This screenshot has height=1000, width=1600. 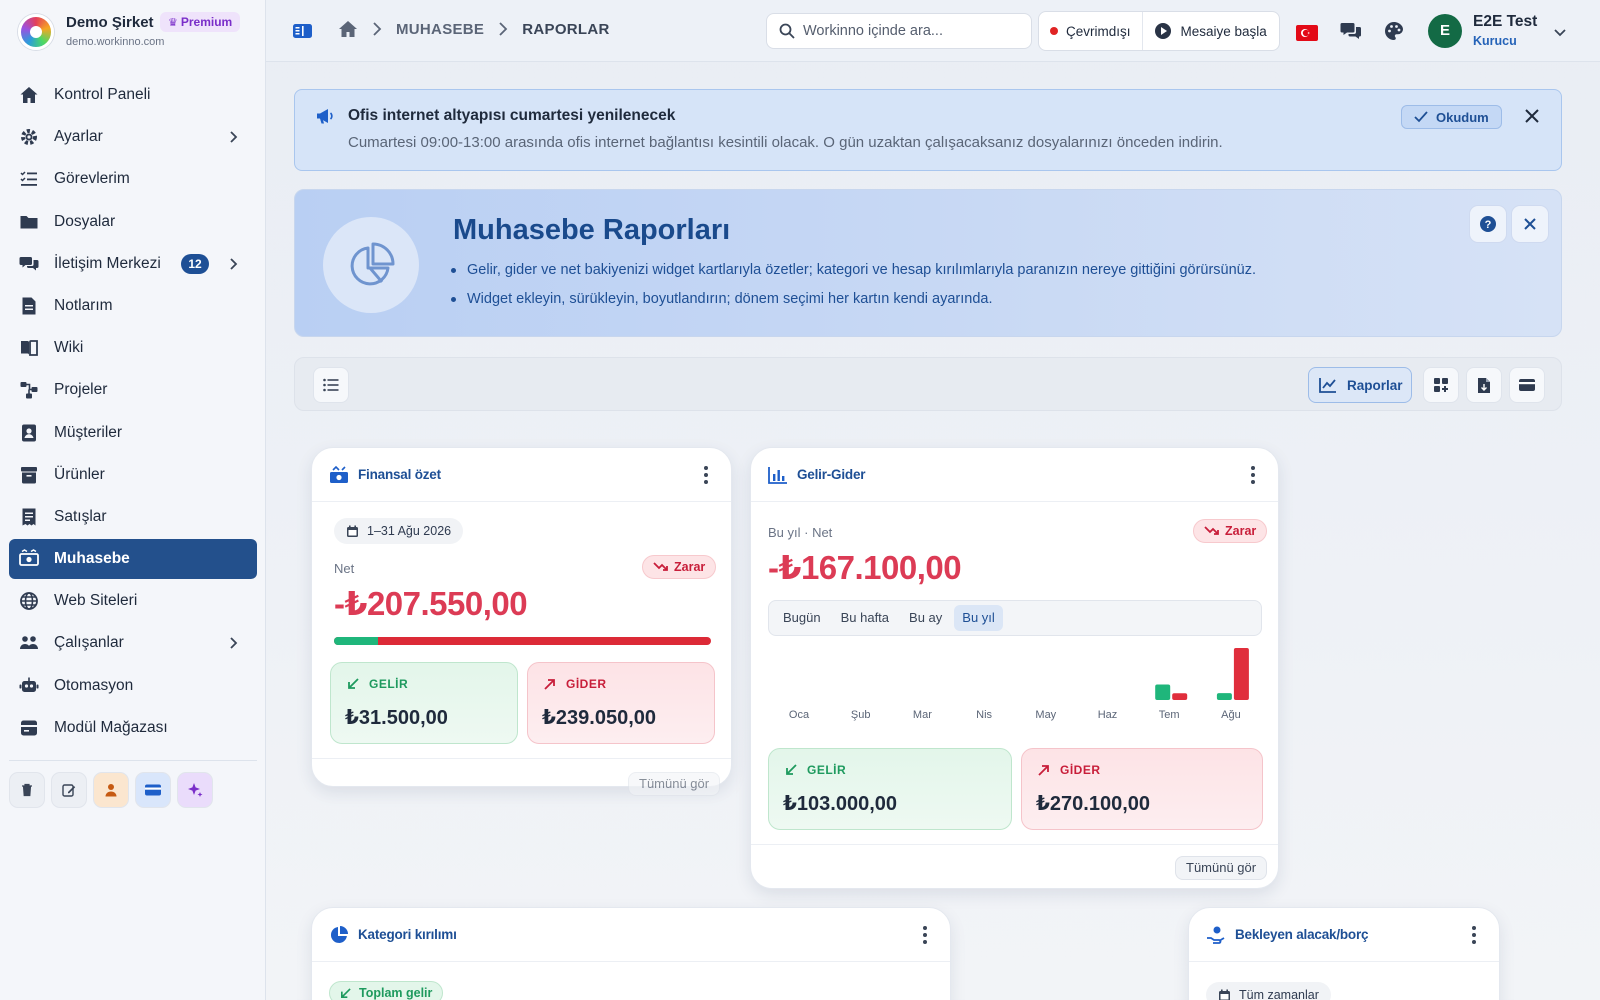 I want to click on start-shift-button: Mesaiye başla, so click(x=1211, y=31).